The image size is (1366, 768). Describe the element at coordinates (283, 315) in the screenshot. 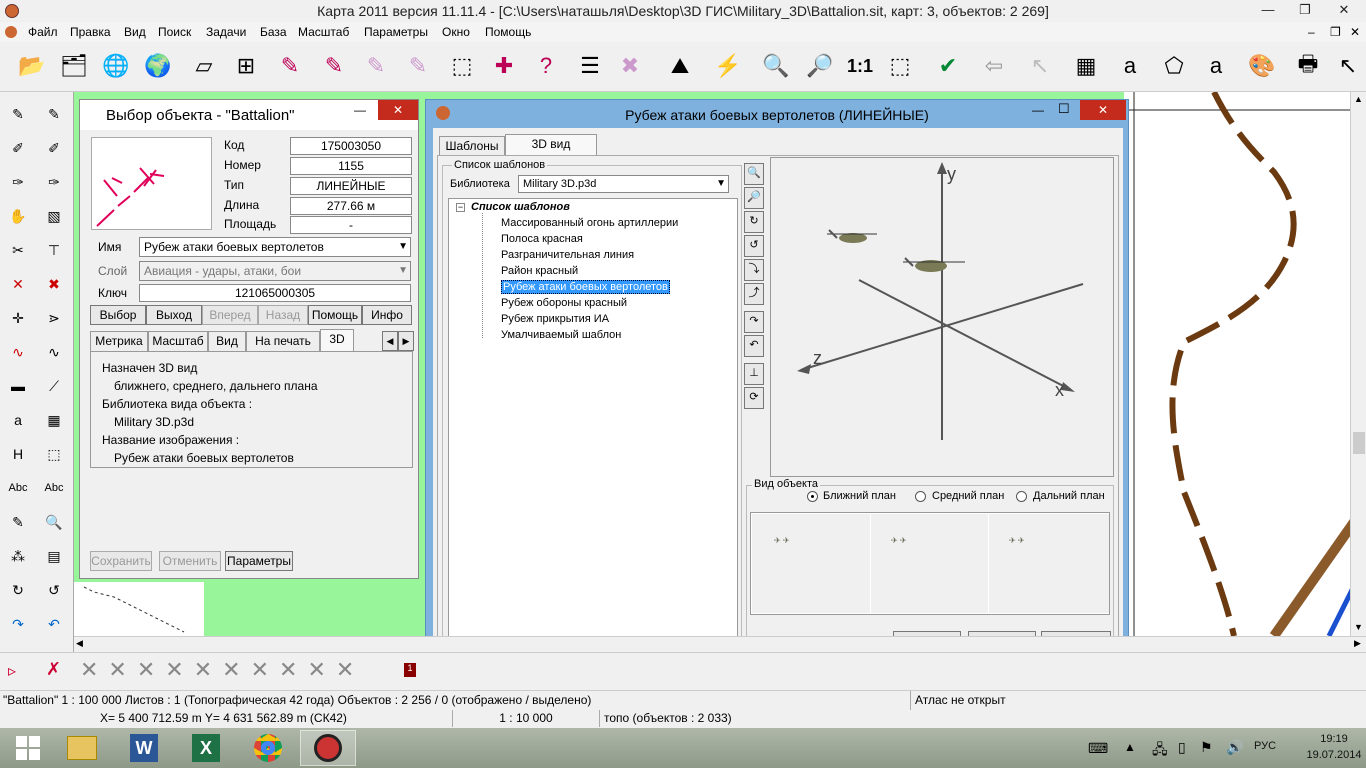

I see `back-button: Назад` at that location.